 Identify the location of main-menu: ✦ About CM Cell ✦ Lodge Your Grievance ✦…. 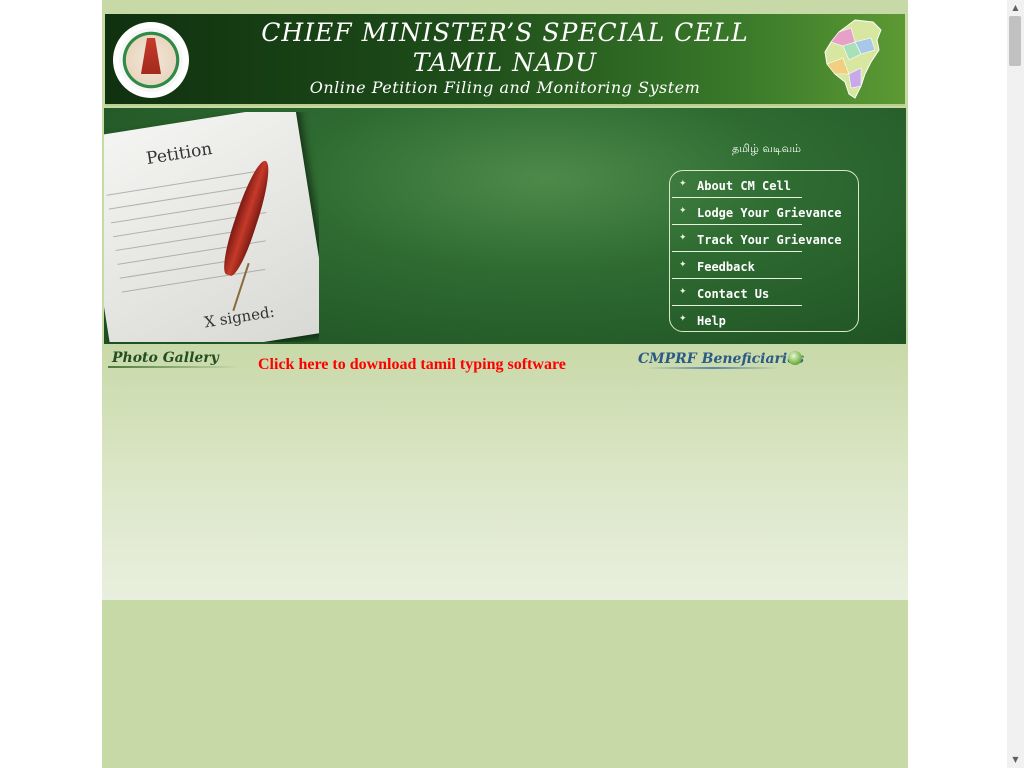
(764, 251).